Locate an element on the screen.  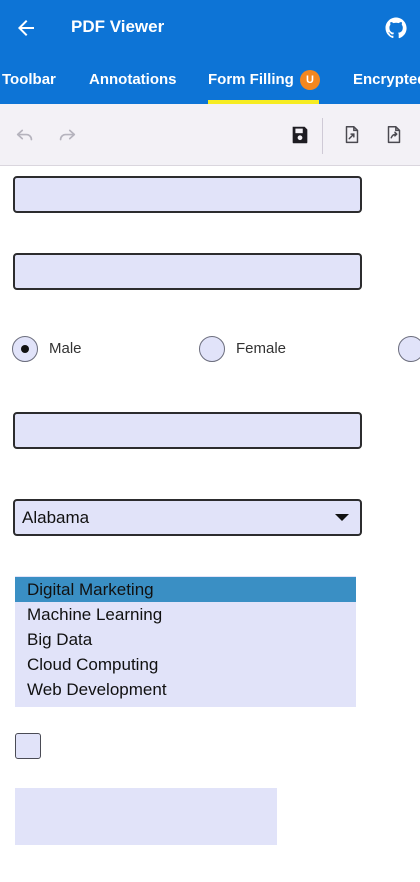
list-item: Big Data is located at coordinates (185, 639).